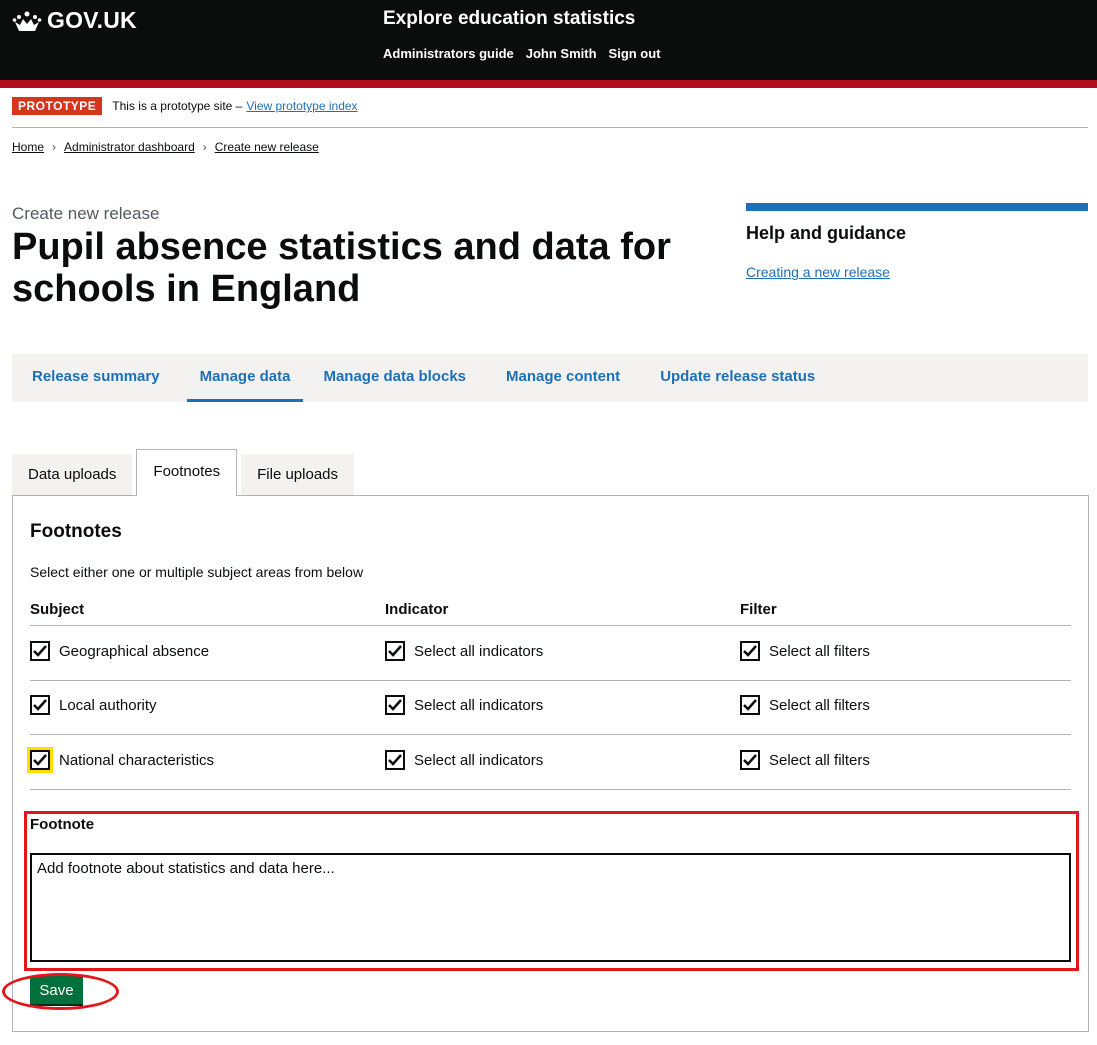  Describe the element at coordinates (394, 378) in the screenshot. I see `nav-manage-data-blocks: Manage data blocks` at that location.